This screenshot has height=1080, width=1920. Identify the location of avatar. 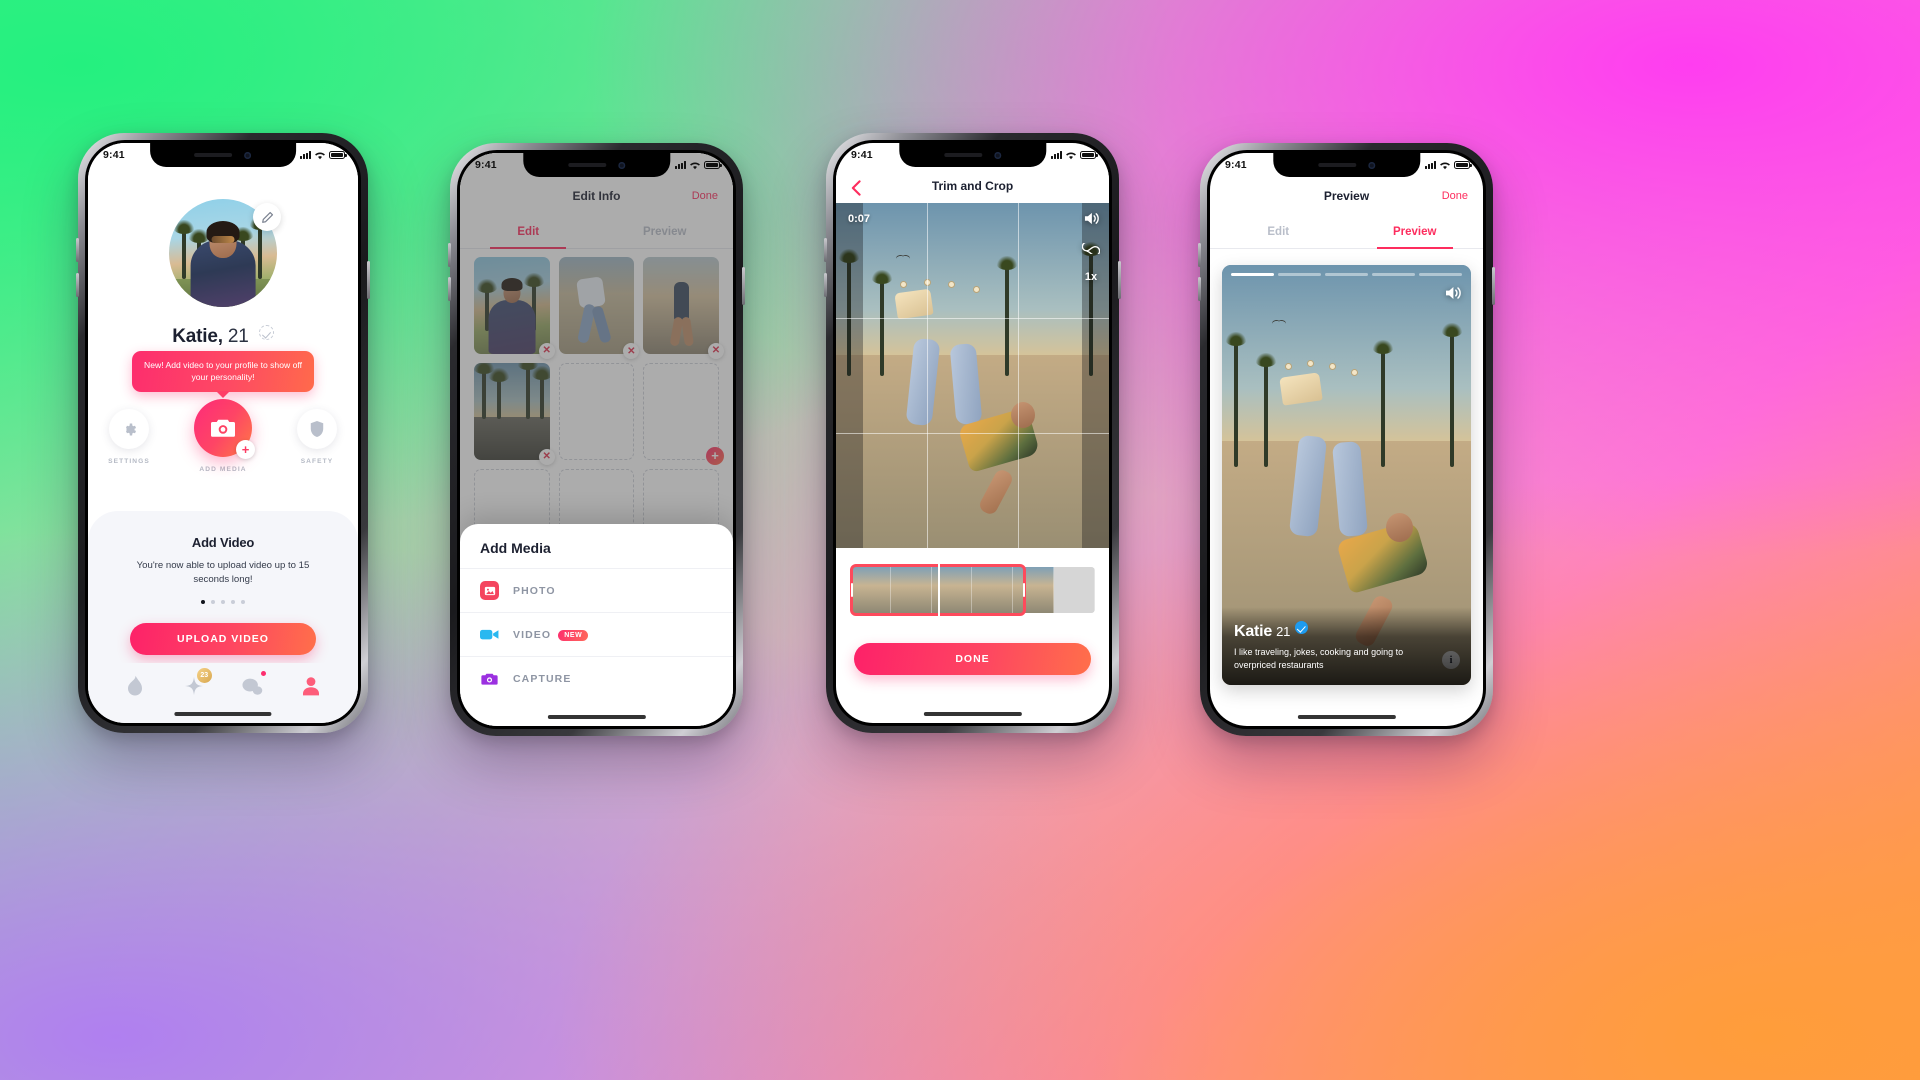
(225, 253).